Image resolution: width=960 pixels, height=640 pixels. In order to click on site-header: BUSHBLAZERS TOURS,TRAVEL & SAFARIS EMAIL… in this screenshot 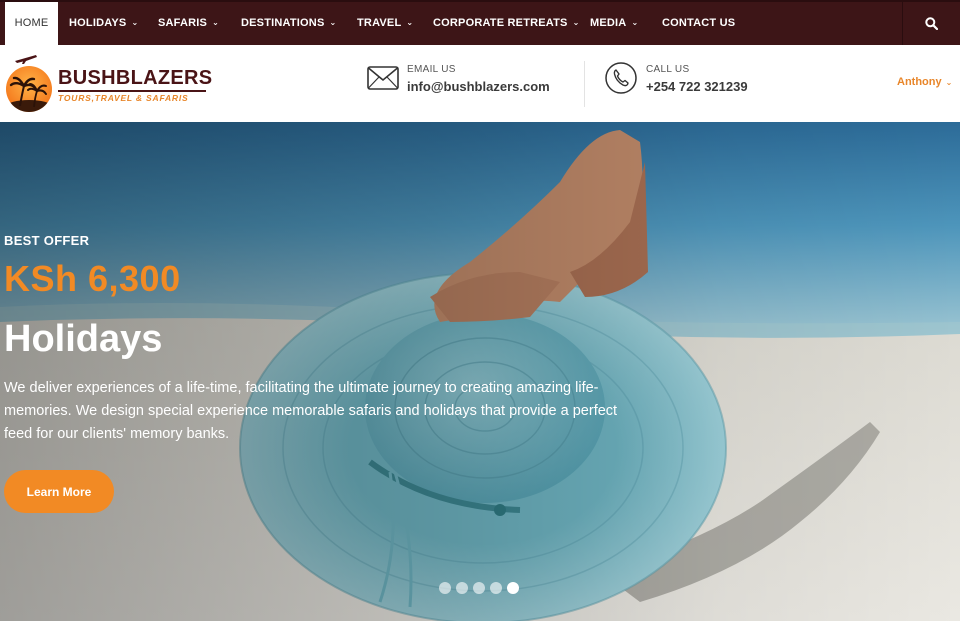, I will do `click(480, 83)`.